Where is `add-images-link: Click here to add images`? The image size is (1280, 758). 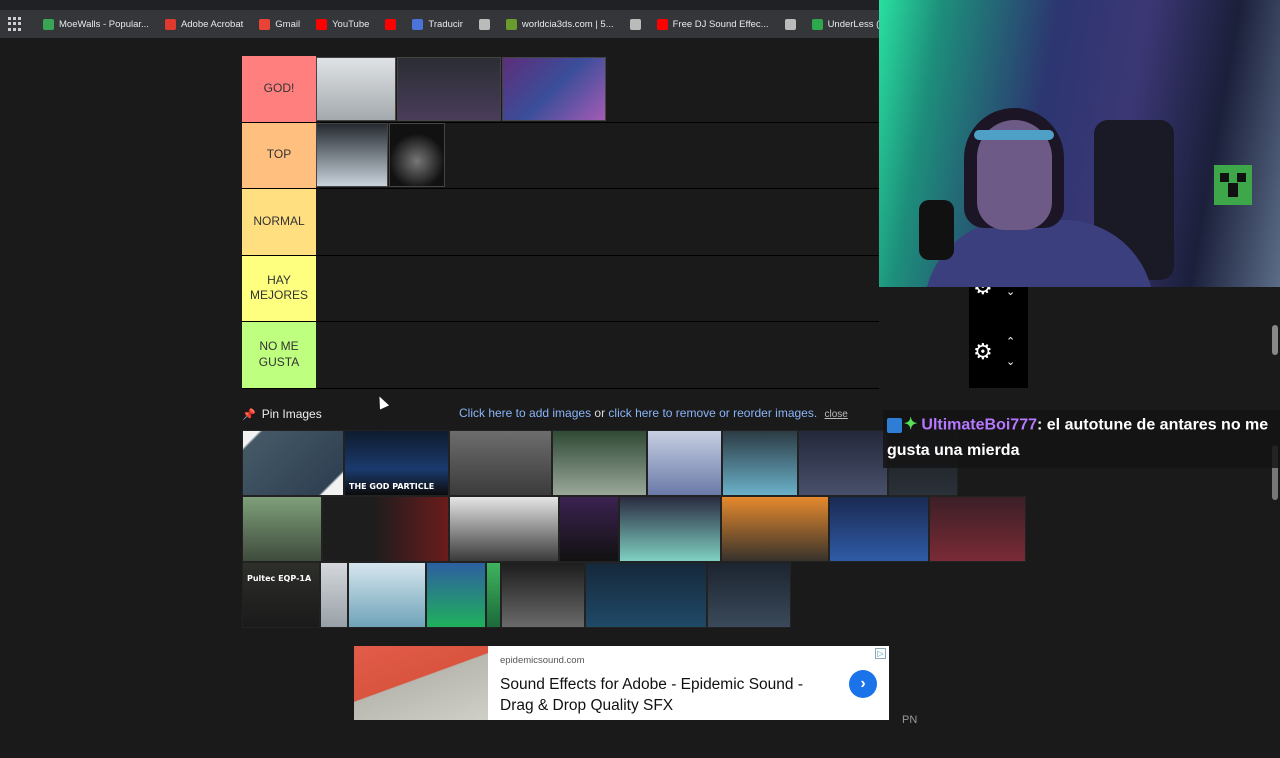
add-images-link: Click here to add images is located at coordinates (525, 413).